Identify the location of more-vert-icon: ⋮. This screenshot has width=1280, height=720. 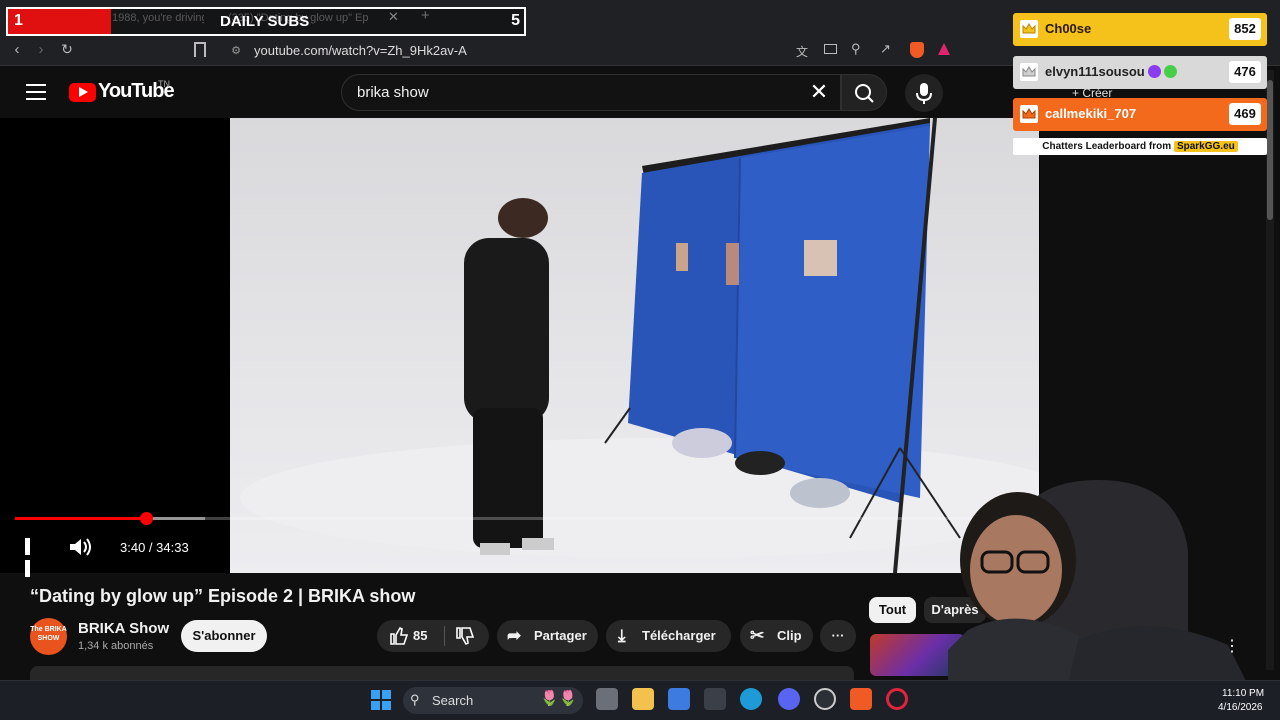
(1232, 646).